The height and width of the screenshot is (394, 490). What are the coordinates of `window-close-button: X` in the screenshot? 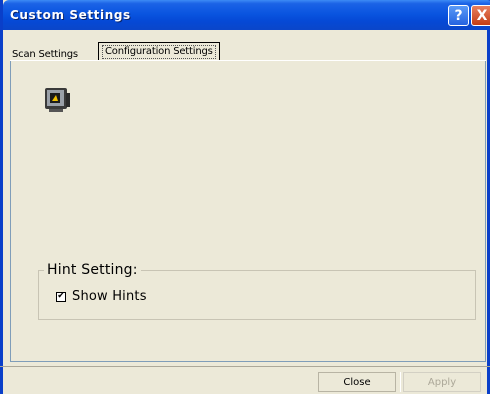 It's located at (480, 15).